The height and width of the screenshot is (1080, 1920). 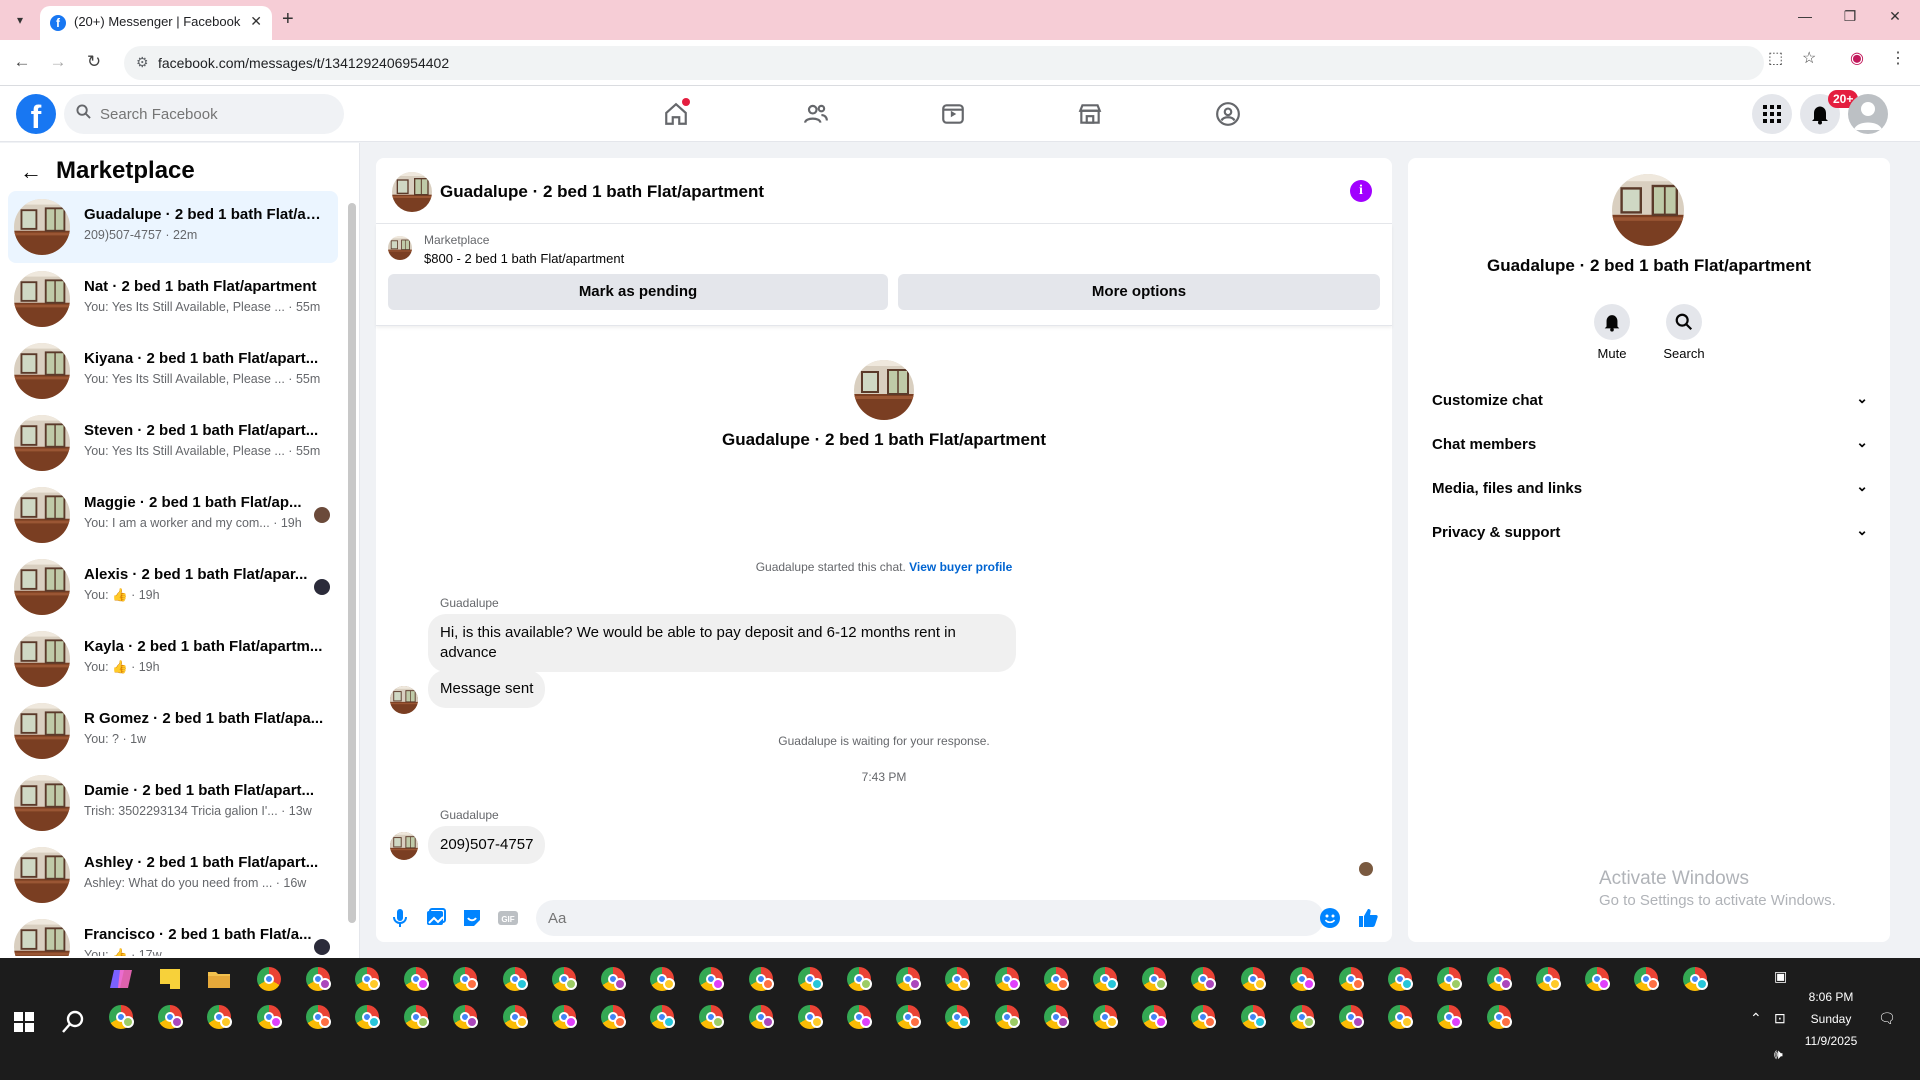 What do you see at coordinates (31, 172) in the screenshot?
I see `back-arrow-icon: ←` at bounding box center [31, 172].